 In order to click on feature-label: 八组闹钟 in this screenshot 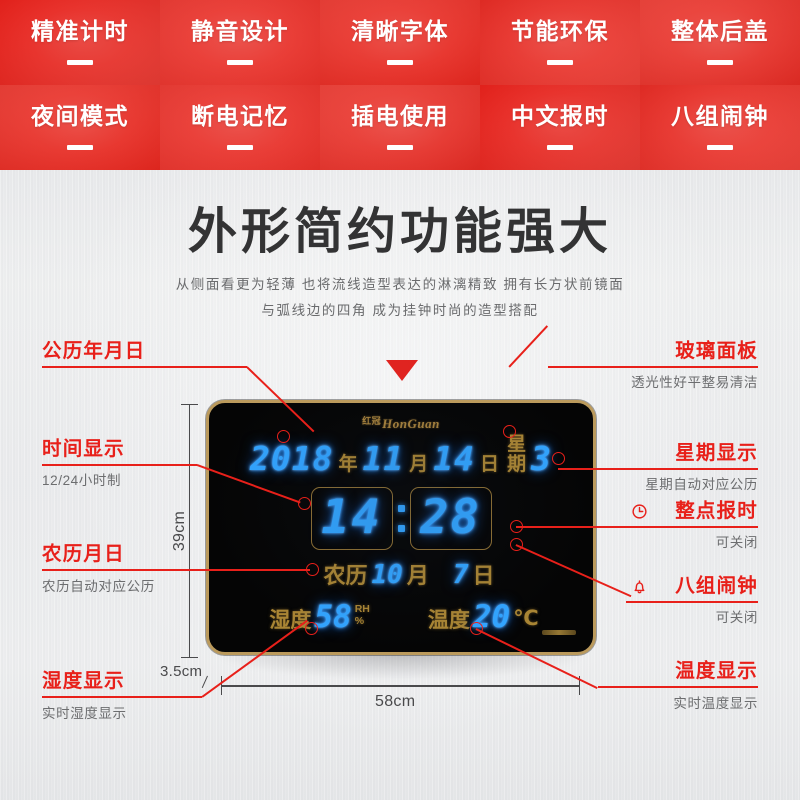, I will do `click(720, 116)`.